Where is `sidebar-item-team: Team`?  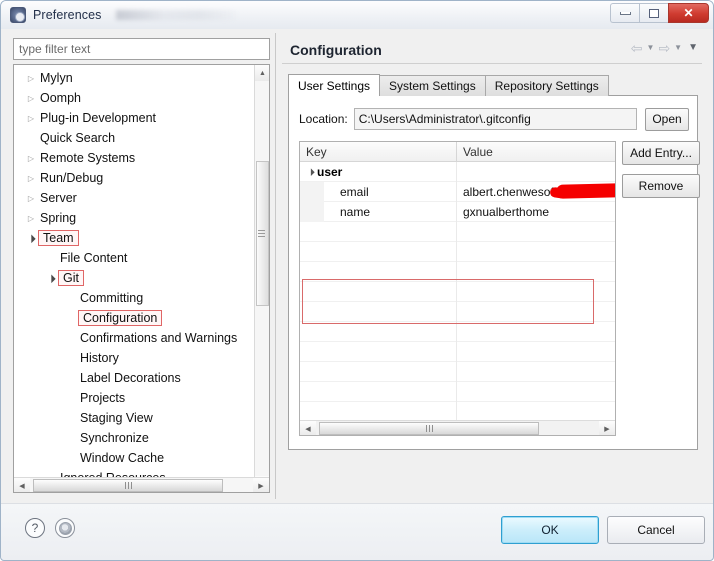
sidebar-item-team: Team is located at coordinates (134, 238).